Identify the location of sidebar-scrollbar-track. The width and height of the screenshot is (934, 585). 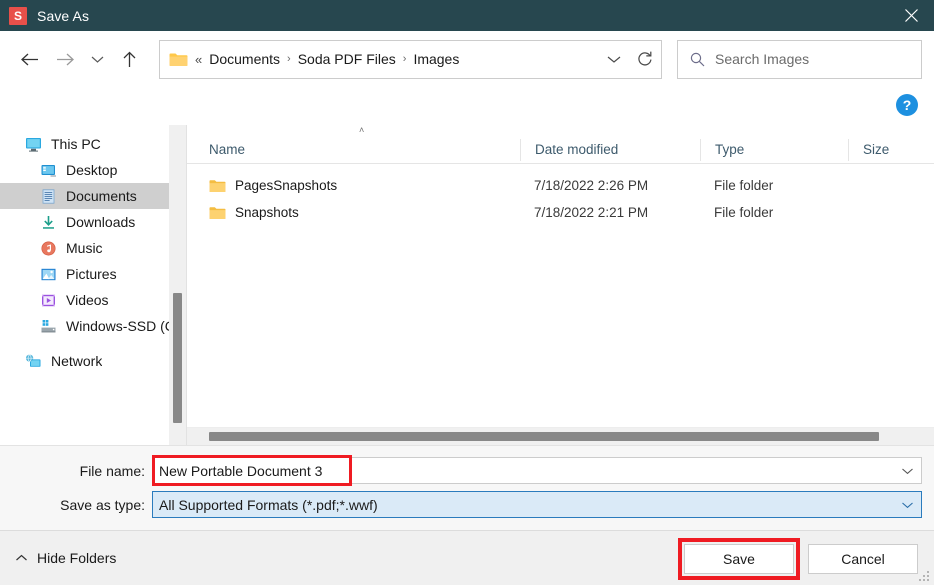
(177, 285).